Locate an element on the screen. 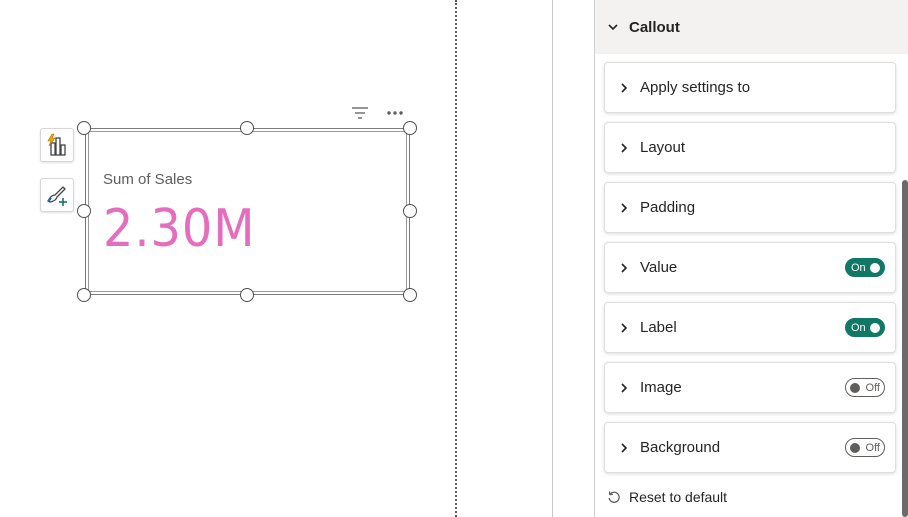 The width and height of the screenshot is (908, 517). label-toggle: On is located at coordinates (865, 327).